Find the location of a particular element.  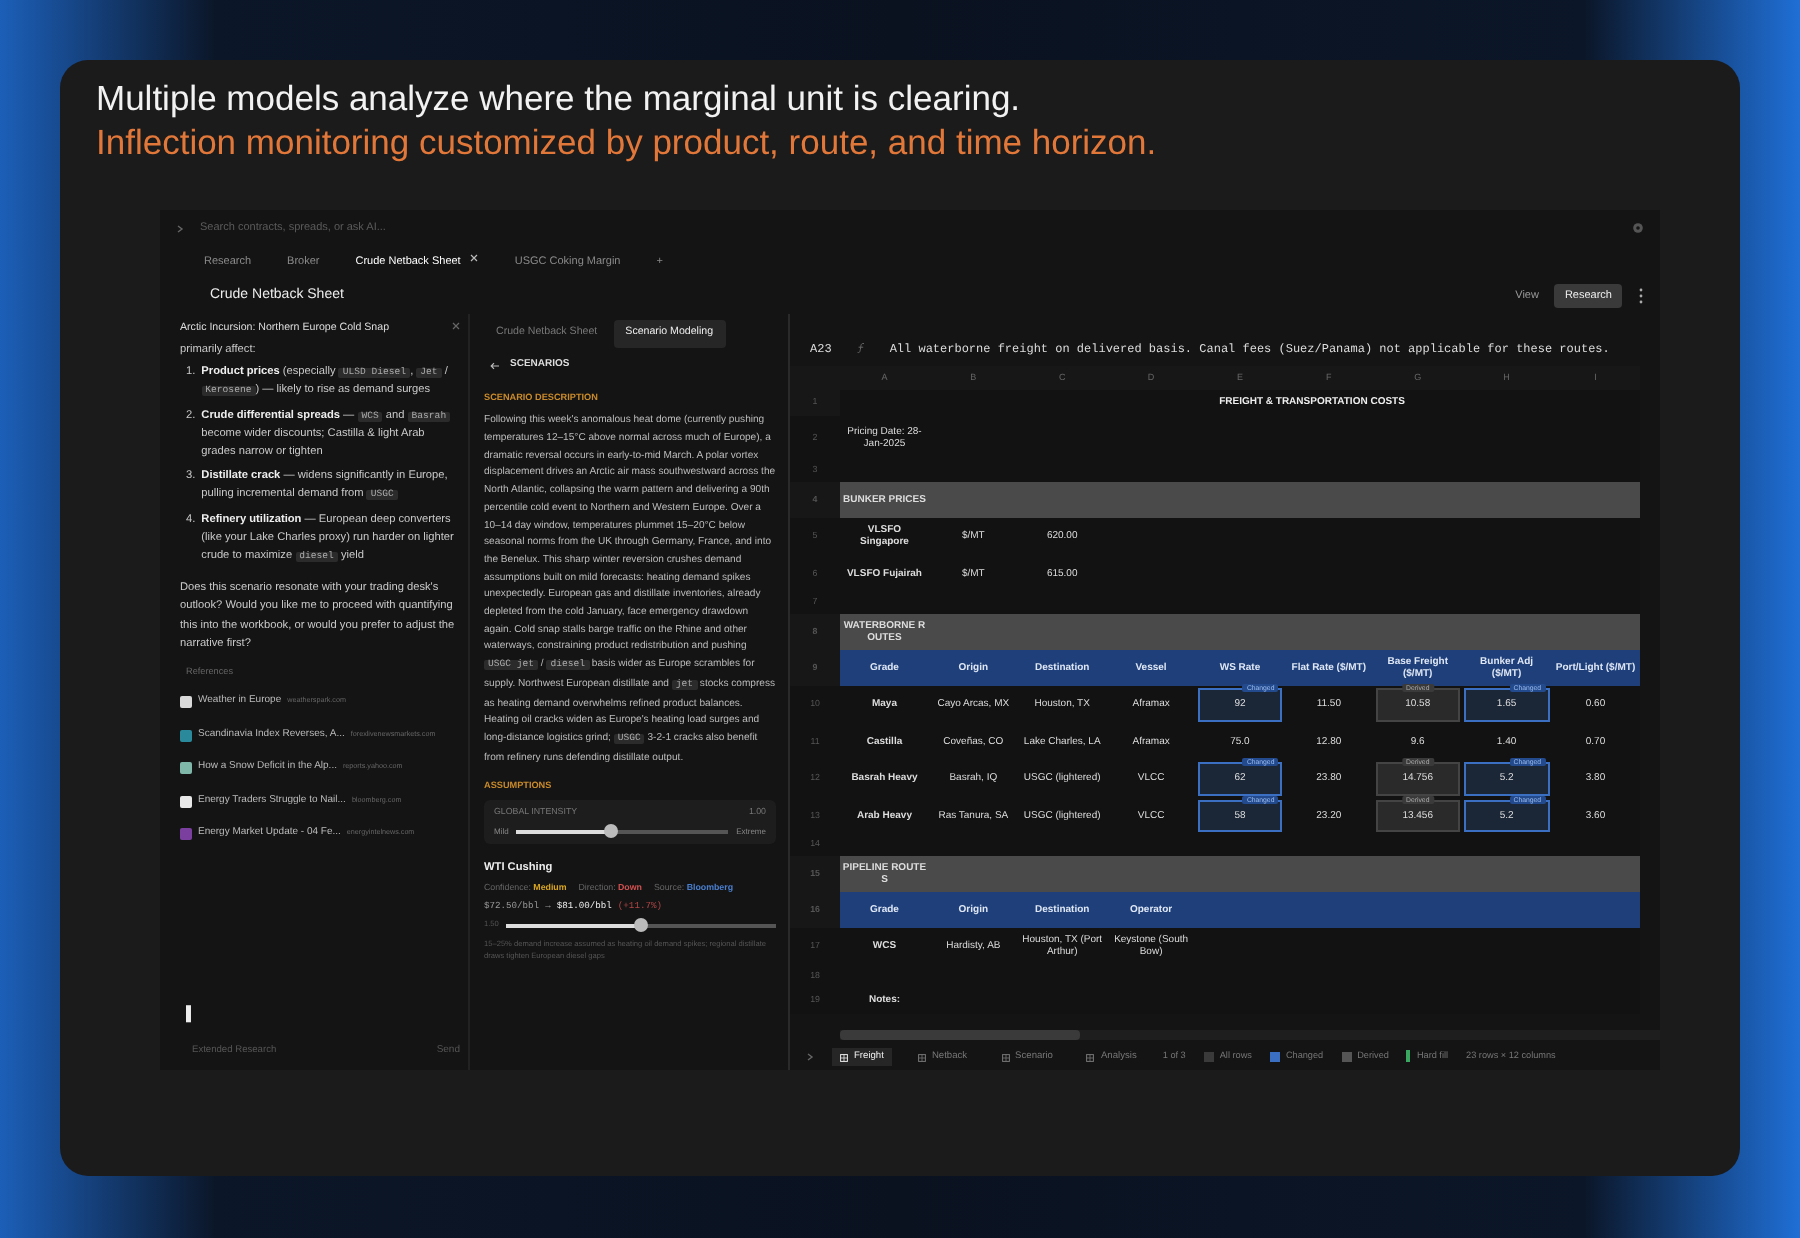

more-icon is located at coordinates (1641, 296).